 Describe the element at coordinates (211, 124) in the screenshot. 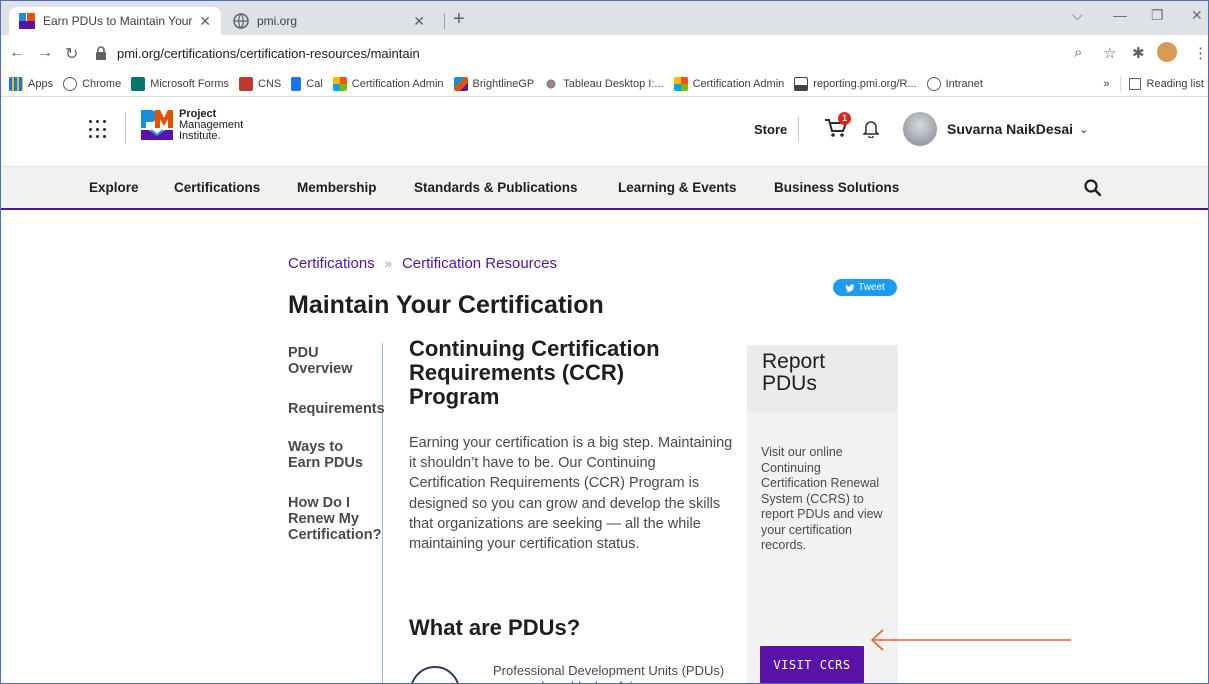

I see `logo-wordmark: Project Management Institute.` at that location.